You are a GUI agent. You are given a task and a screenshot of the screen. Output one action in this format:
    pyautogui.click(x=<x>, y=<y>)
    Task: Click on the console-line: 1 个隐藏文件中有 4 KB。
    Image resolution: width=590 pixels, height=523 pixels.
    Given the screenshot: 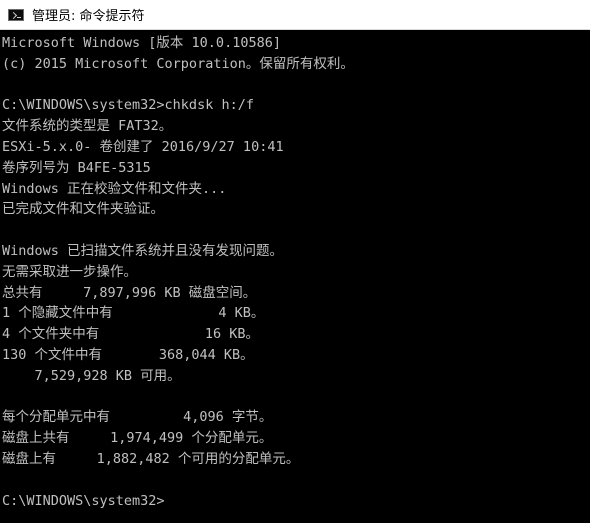 What is the action you would take?
    pyautogui.click(x=133, y=313)
    